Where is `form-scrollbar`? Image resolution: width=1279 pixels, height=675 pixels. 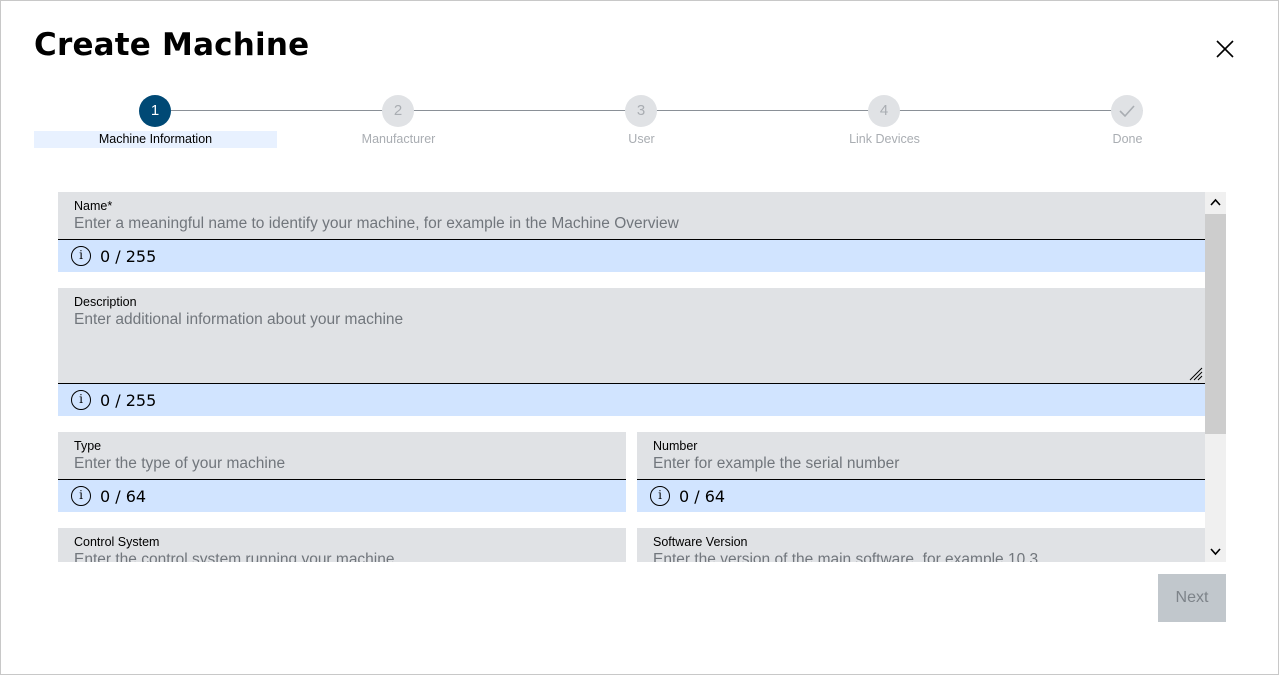 form-scrollbar is located at coordinates (1215, 377).